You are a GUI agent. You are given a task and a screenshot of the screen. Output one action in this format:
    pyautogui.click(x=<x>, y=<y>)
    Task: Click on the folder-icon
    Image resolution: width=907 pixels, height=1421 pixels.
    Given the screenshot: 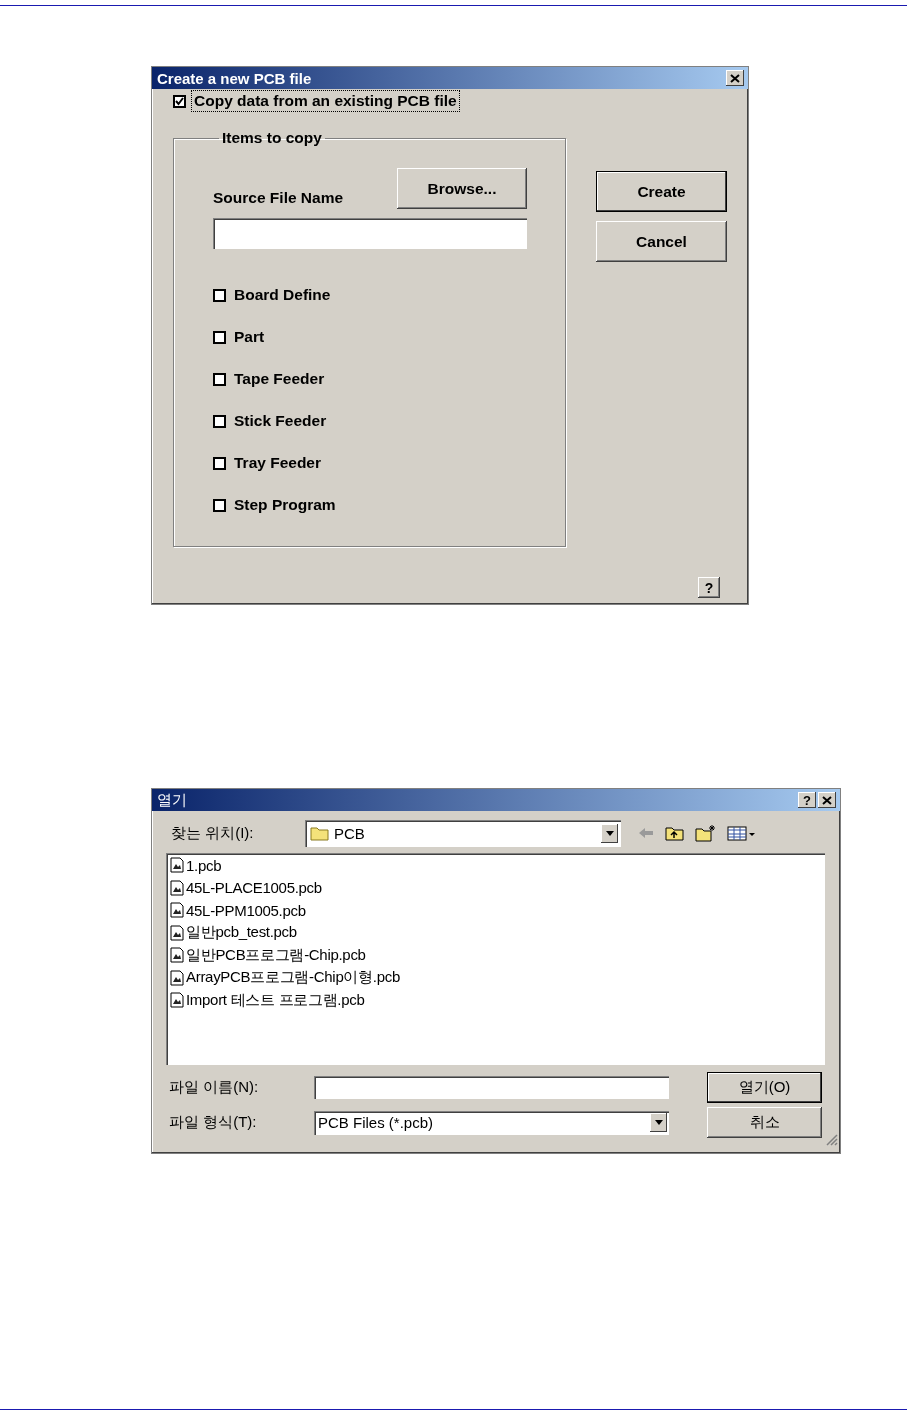 What is the action you would take?
    pyautogui.click(x=320, y=833)
    